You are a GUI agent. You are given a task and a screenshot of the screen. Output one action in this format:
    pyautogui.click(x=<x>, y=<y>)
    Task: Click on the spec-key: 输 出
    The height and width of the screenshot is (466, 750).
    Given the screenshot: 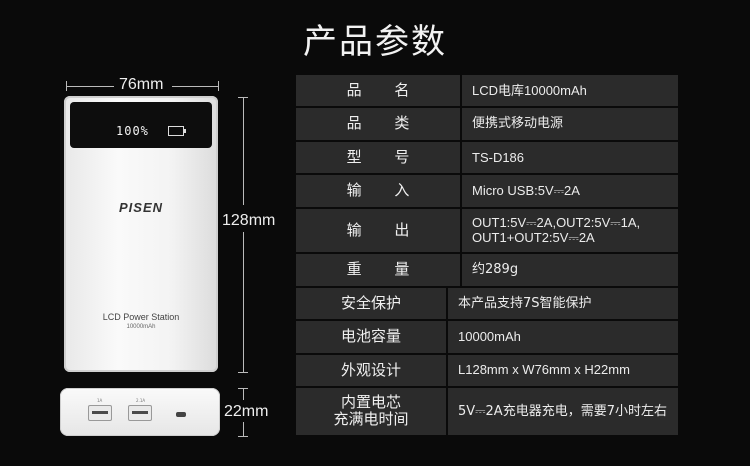 What is the action you would take?
    pyautogui.click(x=378, y=230)
    